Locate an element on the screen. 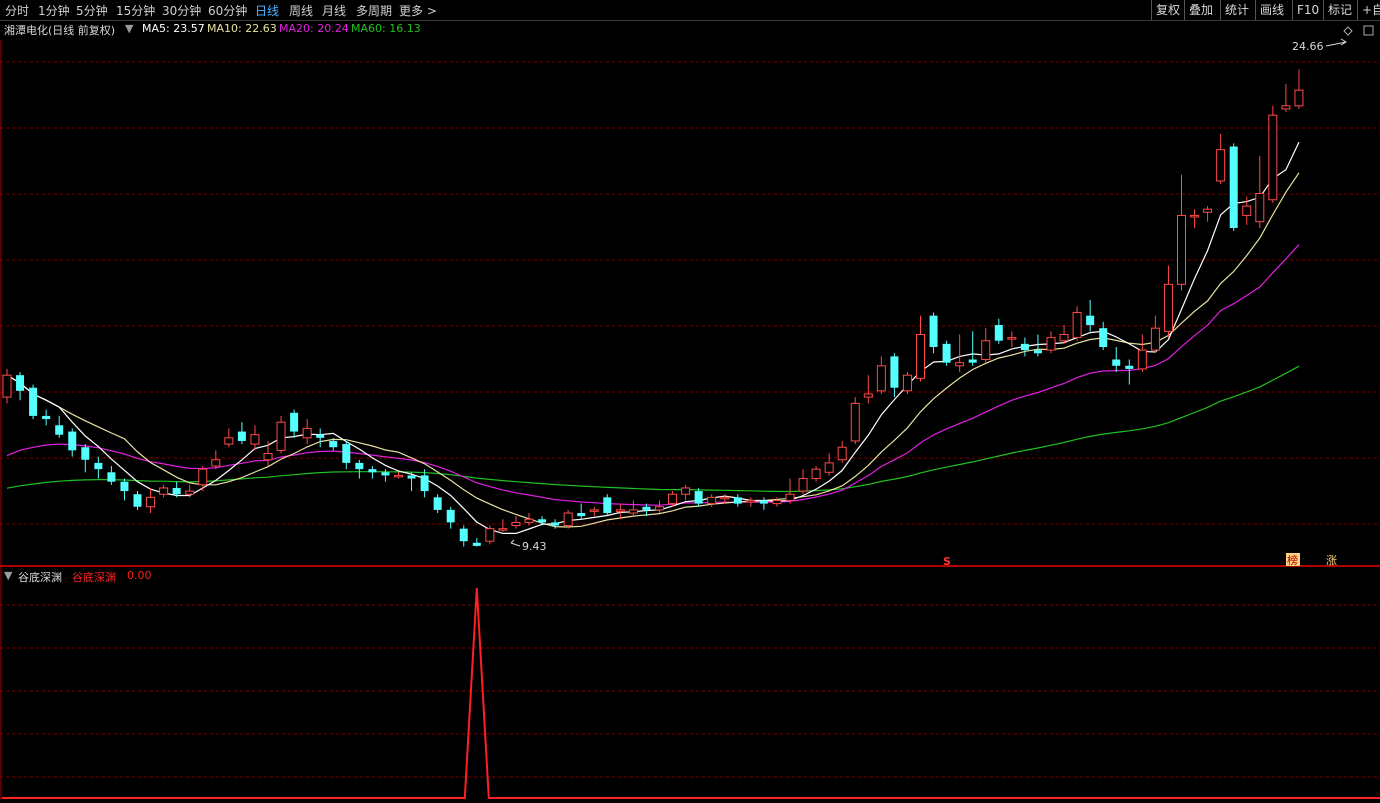 The height and width of the screenshot is (803, 1380). diamond-icon is located at coordinates (1348, 31).